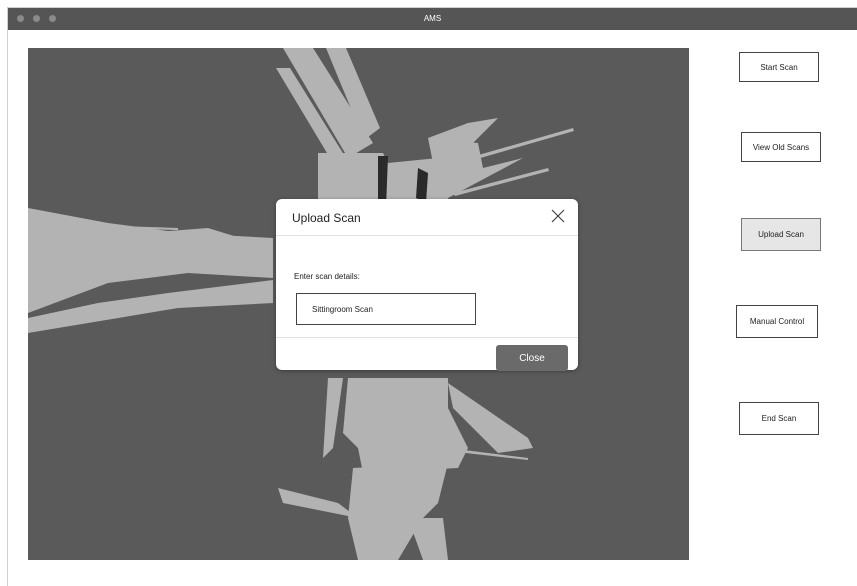 This screenshot has width=857, height=586. What do you see at coordinates (777, 321) in the screenshot?
I see `manual-control-button: Manual Control` at bounding box center [777, 321].